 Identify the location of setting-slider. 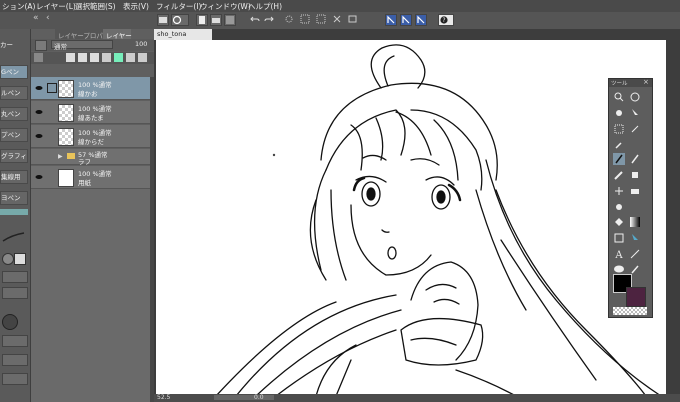
(15, 360).